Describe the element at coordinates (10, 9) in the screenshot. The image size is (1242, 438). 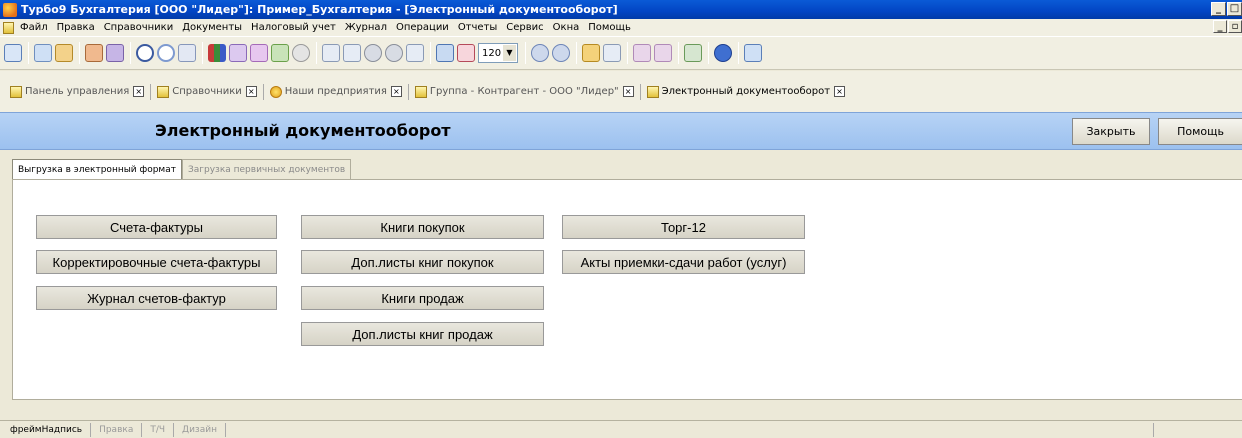
I see `app-icon` at that location.